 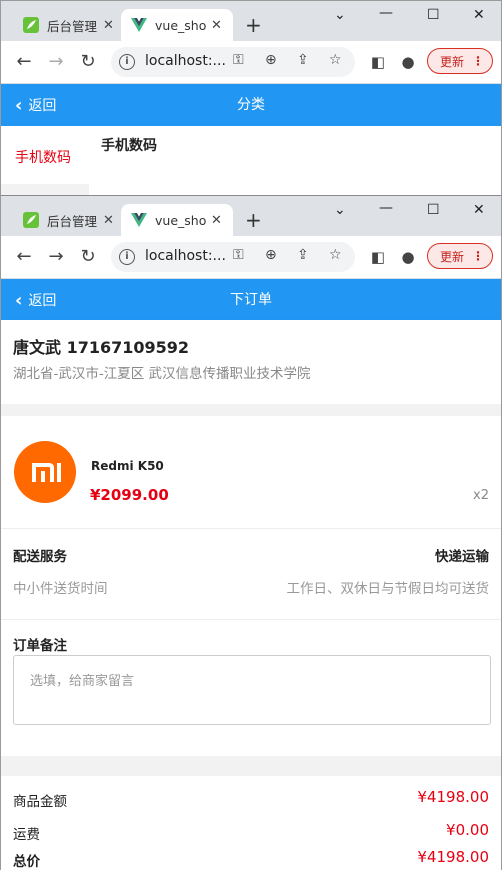 I want to click on product-price: ¥2099.00, so click(x=129, y=495).